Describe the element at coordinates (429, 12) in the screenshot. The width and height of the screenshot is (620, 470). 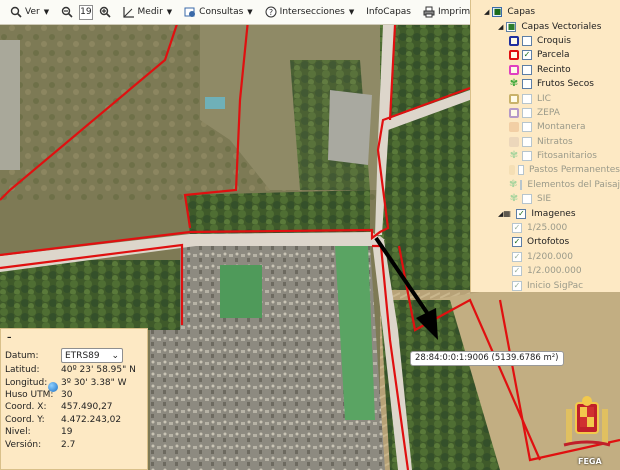
I see `printer-icon` at that location.